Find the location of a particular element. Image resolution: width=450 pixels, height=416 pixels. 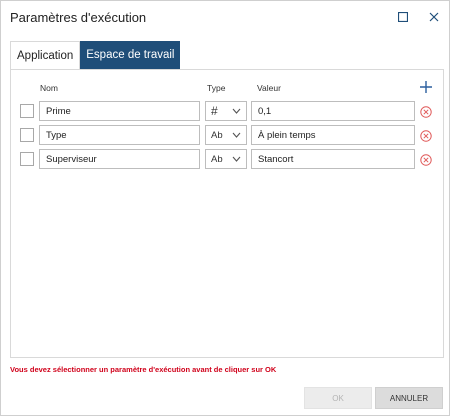

column-header-name: Nom is located at coordinates (49, 88).